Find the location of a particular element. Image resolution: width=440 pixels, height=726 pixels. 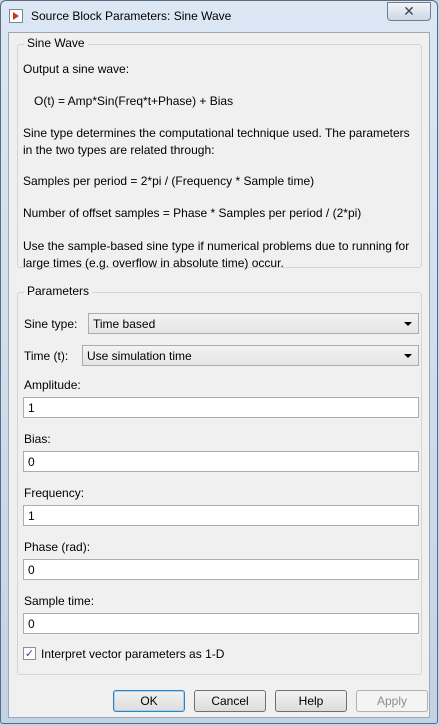

title-bar: Source Block Parameters: Sine Wave ✕ is located at coordinates (219, 17).